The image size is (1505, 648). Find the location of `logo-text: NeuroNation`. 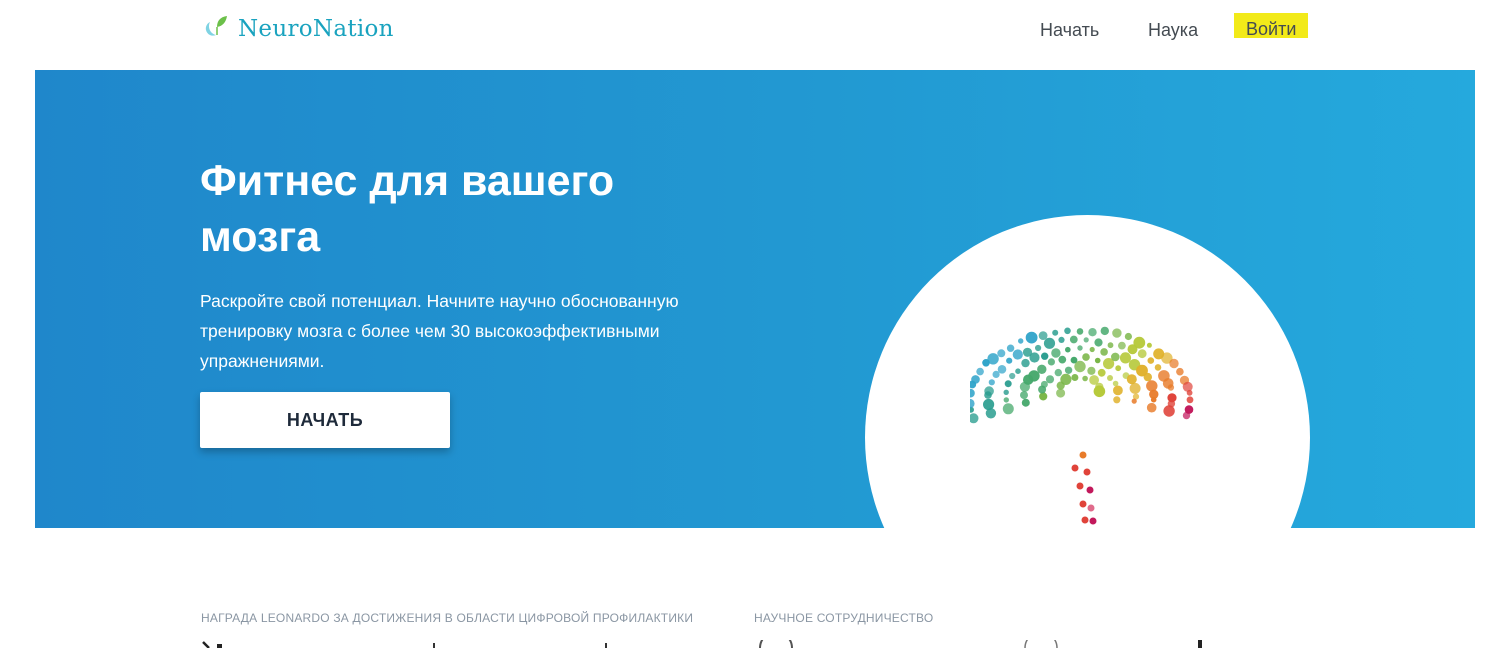

logo-text: NeuroNation is located at coordinates (316, 29).